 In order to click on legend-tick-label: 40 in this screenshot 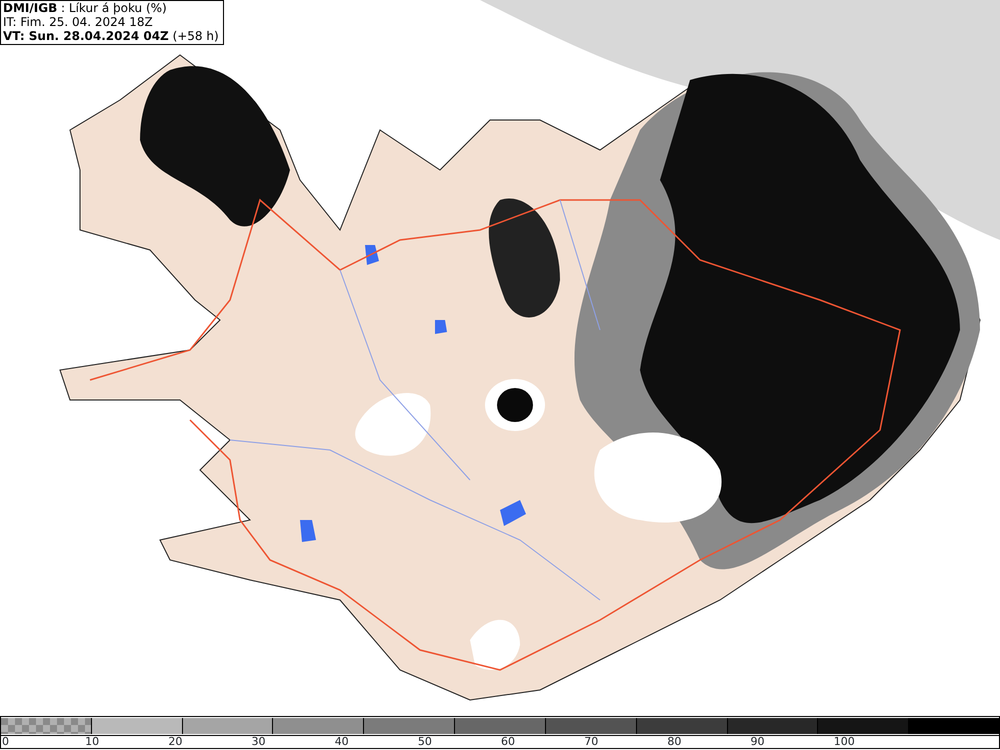, I will do `click(341, 742)`.